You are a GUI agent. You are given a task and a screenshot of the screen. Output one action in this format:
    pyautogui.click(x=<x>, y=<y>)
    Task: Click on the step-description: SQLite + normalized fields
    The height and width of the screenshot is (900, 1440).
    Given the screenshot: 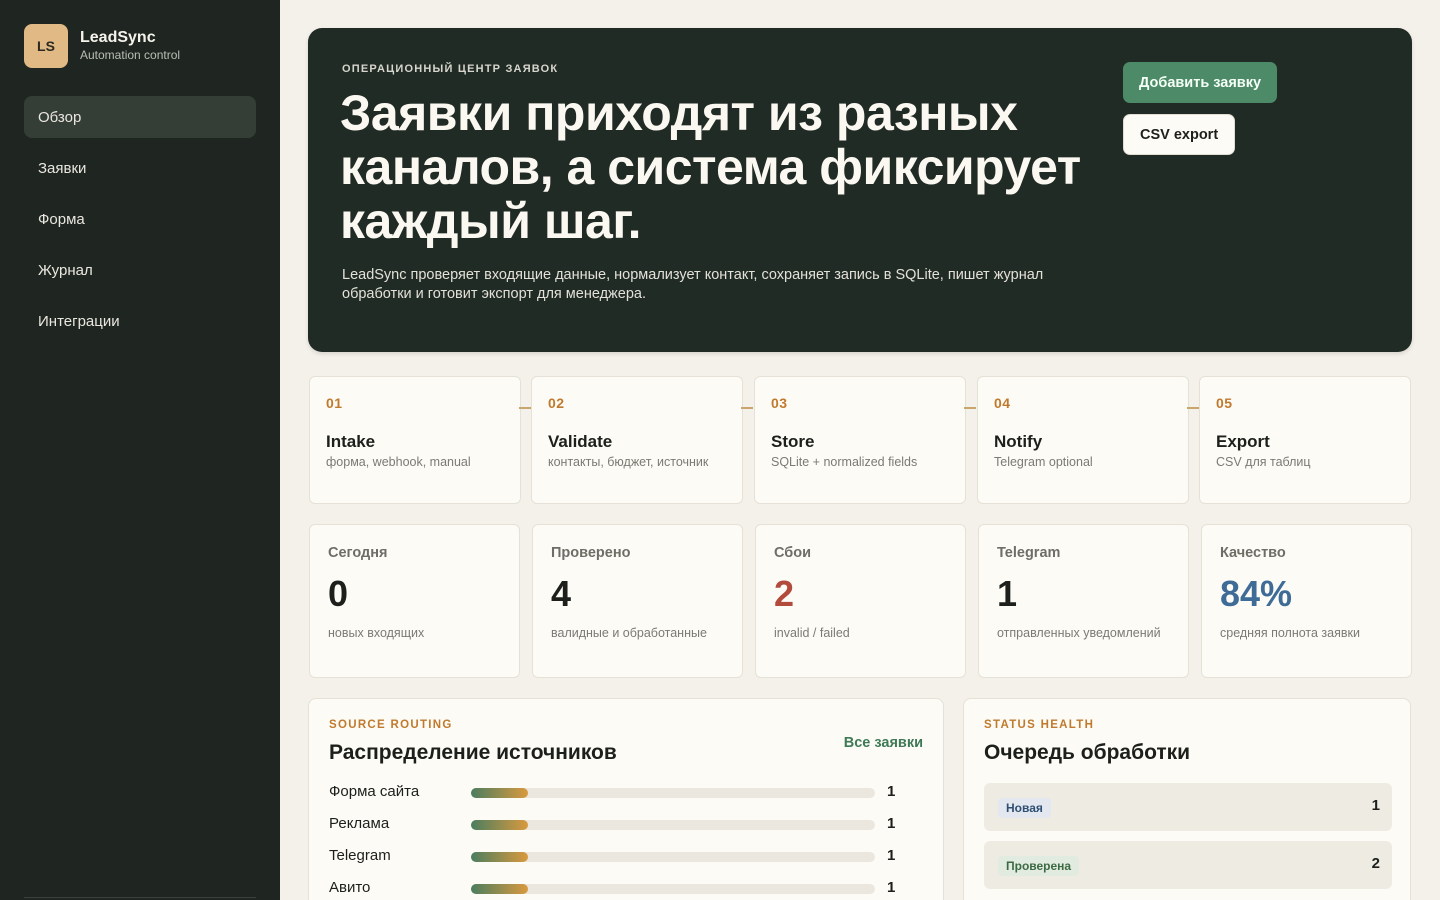 What is the action you would take?
    pyautogui.click(x=844, y=462)
    